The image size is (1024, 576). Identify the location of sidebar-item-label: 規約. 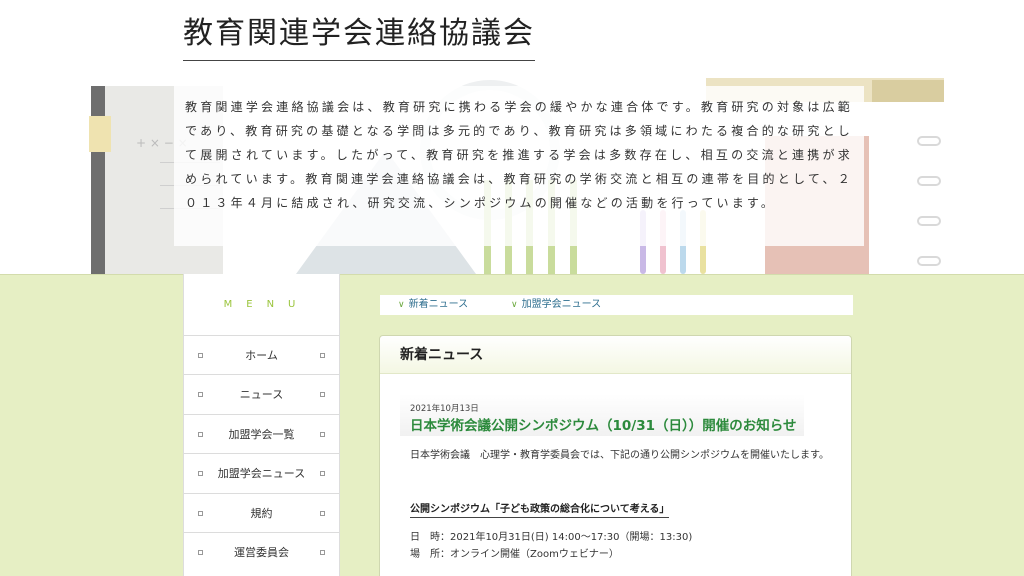
(261, 513).